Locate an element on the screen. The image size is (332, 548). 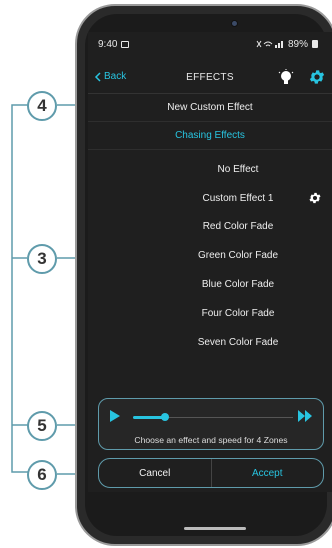
chasing-effects-item: Chasing Effects is located at coordinates (210, 136).